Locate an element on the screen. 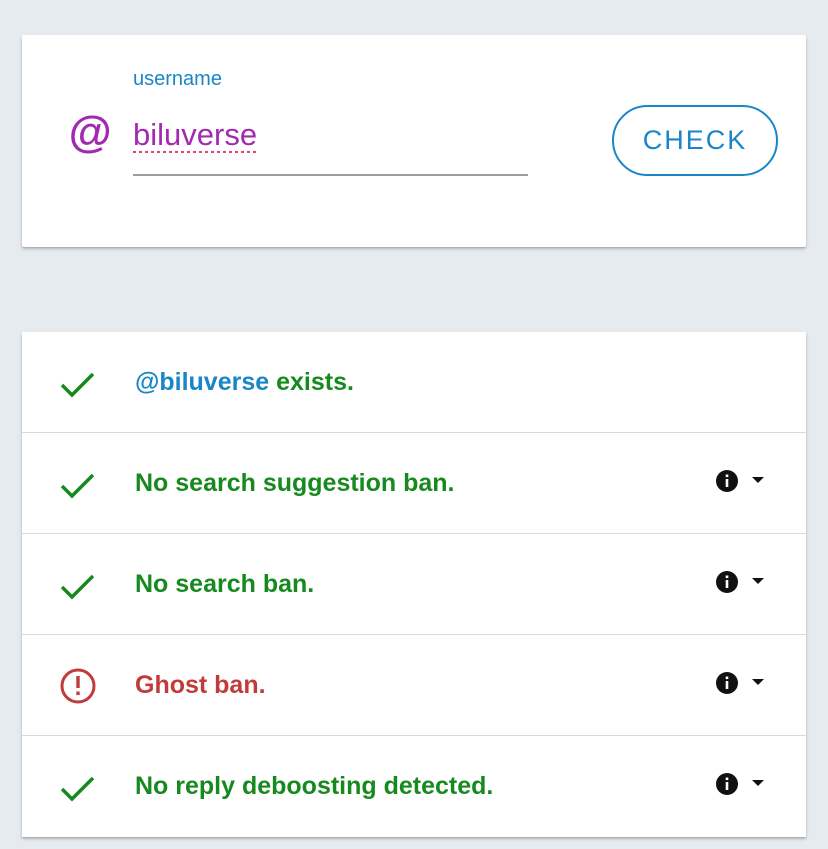  result-row: No search ban. is located at coordinates (414, 584).